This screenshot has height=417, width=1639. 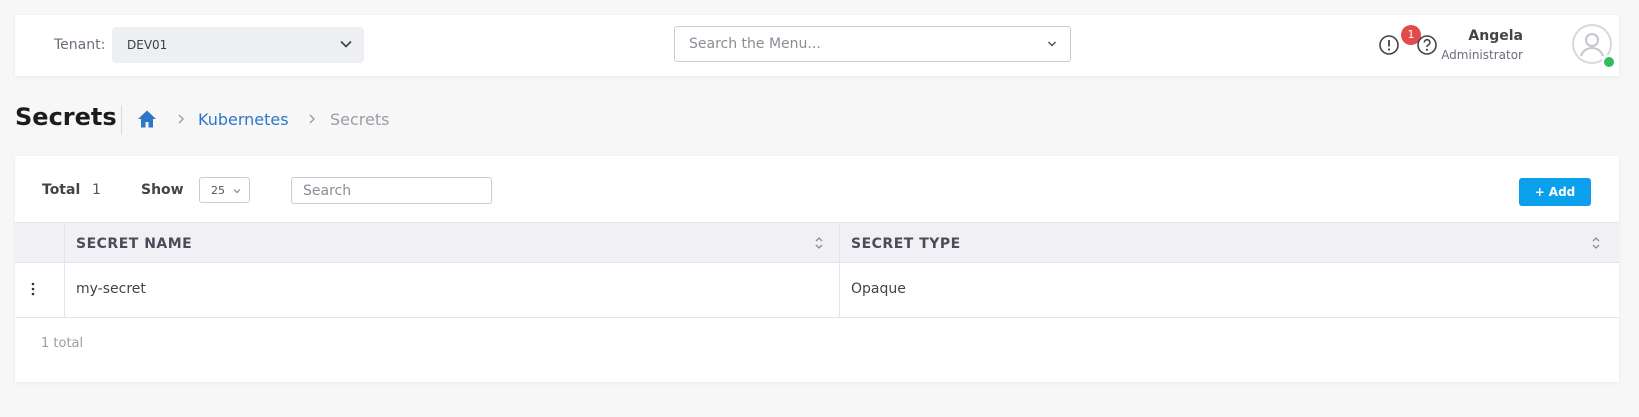 I want to click on table-search, so click(x=391, y=190).